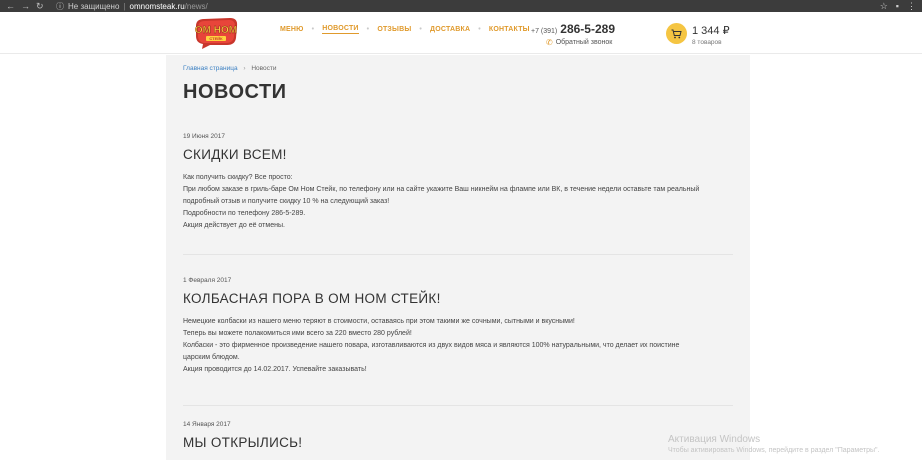 This screenshot has width=922, height=460. What do you see at coordinates (196, 6) in the screenshot?
I see `url-path: /news/` at bounding box center [196, 6].